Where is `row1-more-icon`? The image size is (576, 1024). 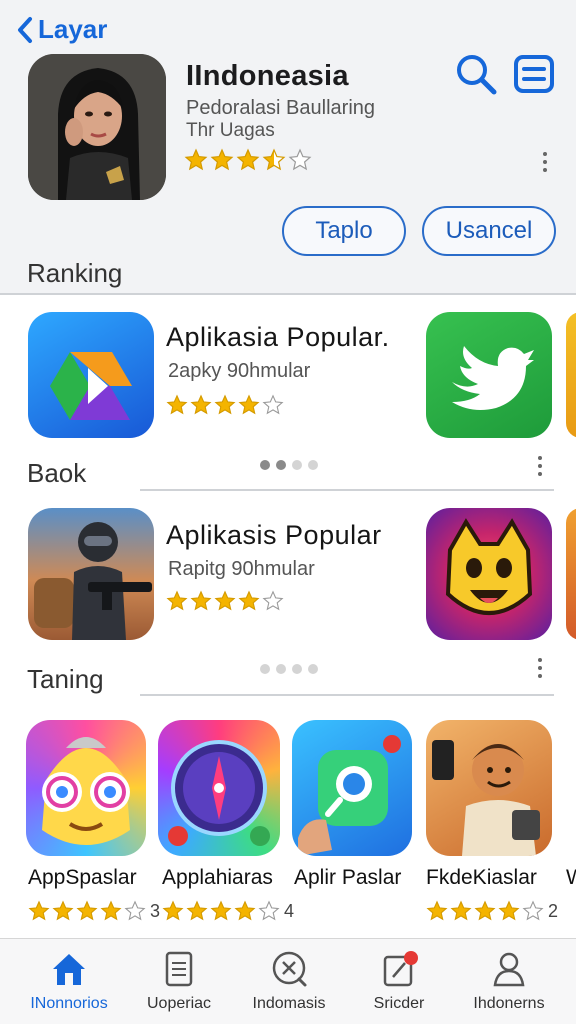 row1-more-icon is located at coordinates (541, 466).